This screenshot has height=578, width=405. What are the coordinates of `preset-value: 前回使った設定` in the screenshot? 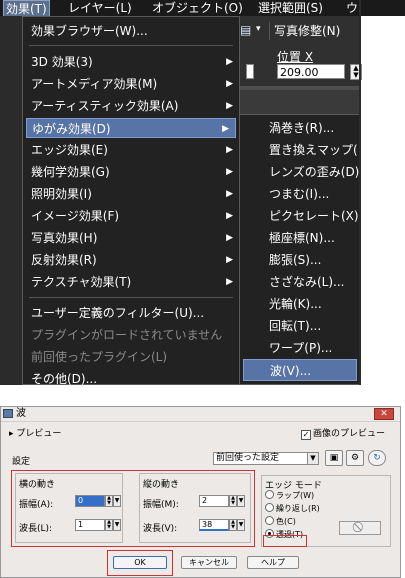 It's located at (248, 458).